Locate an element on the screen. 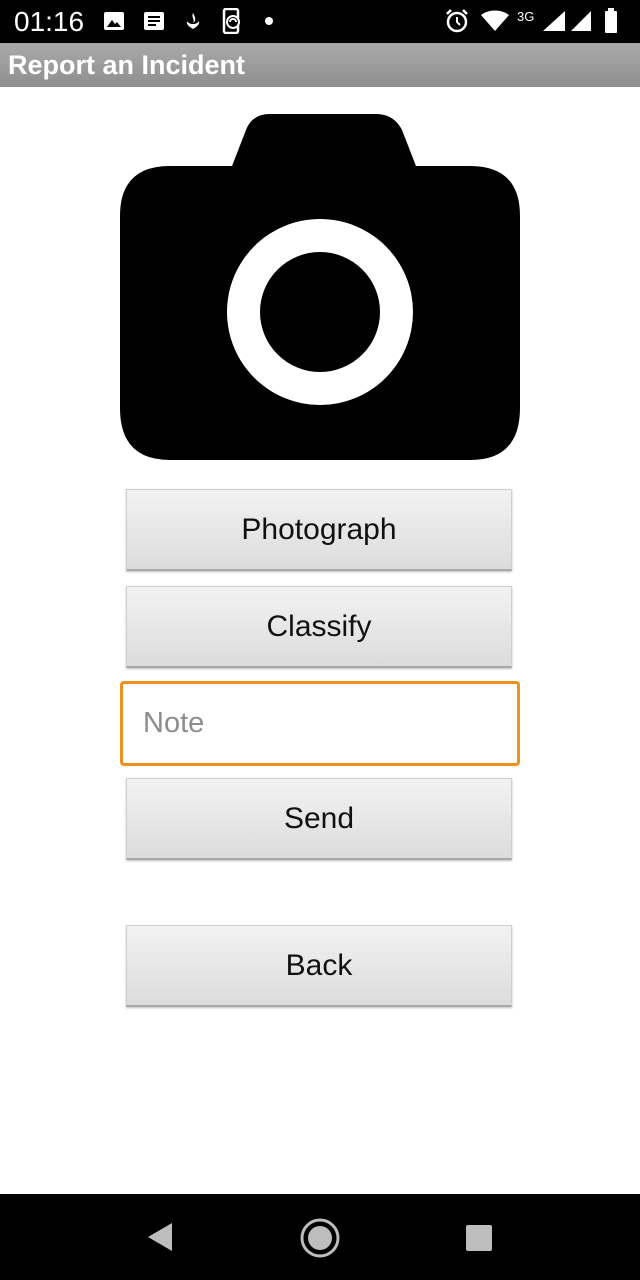 Image resolution: width=640 pixels, height=1280 pixels. dot-icon is located at coordinates (269, 21).